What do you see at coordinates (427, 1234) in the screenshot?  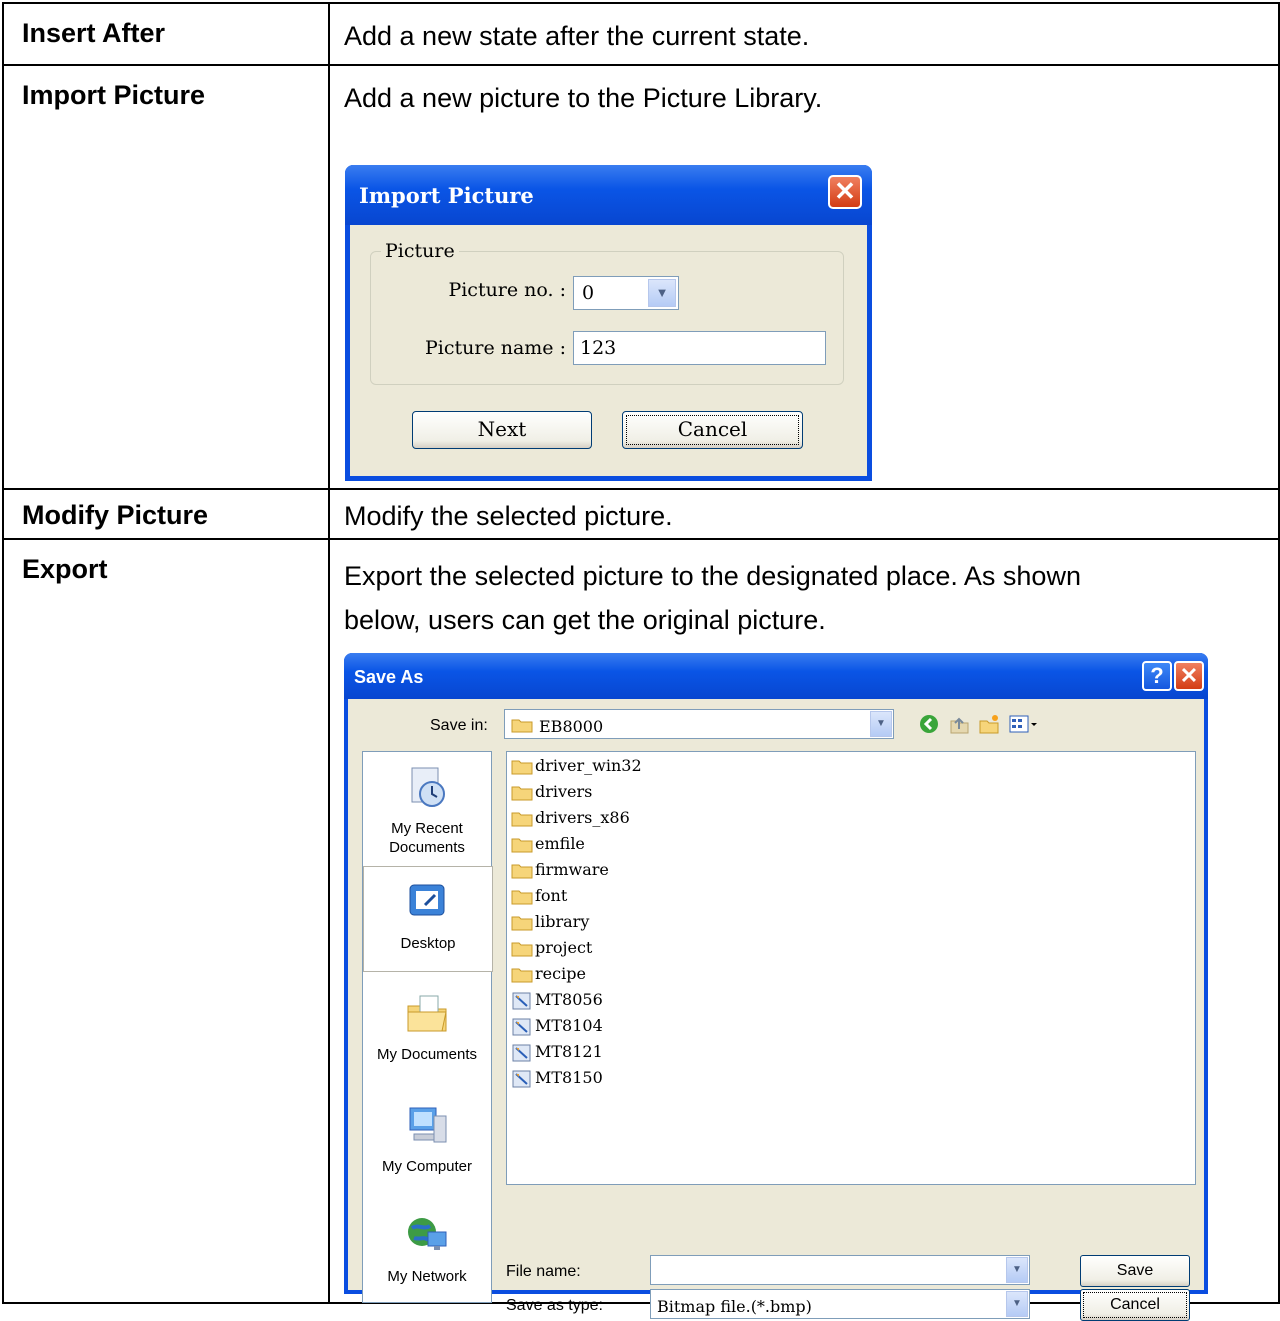 I see `my-network-icon` at bounding box center [427, 1234].